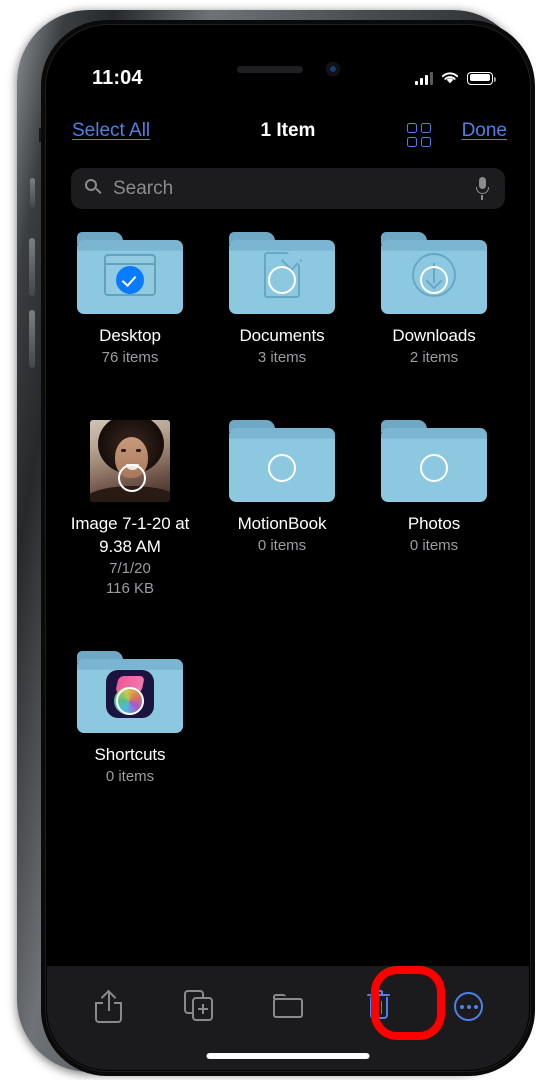 Image resolution: width=542 pixels, height=1080 pixels. I want to click on search-placeholder: Search, so click(143, 188).